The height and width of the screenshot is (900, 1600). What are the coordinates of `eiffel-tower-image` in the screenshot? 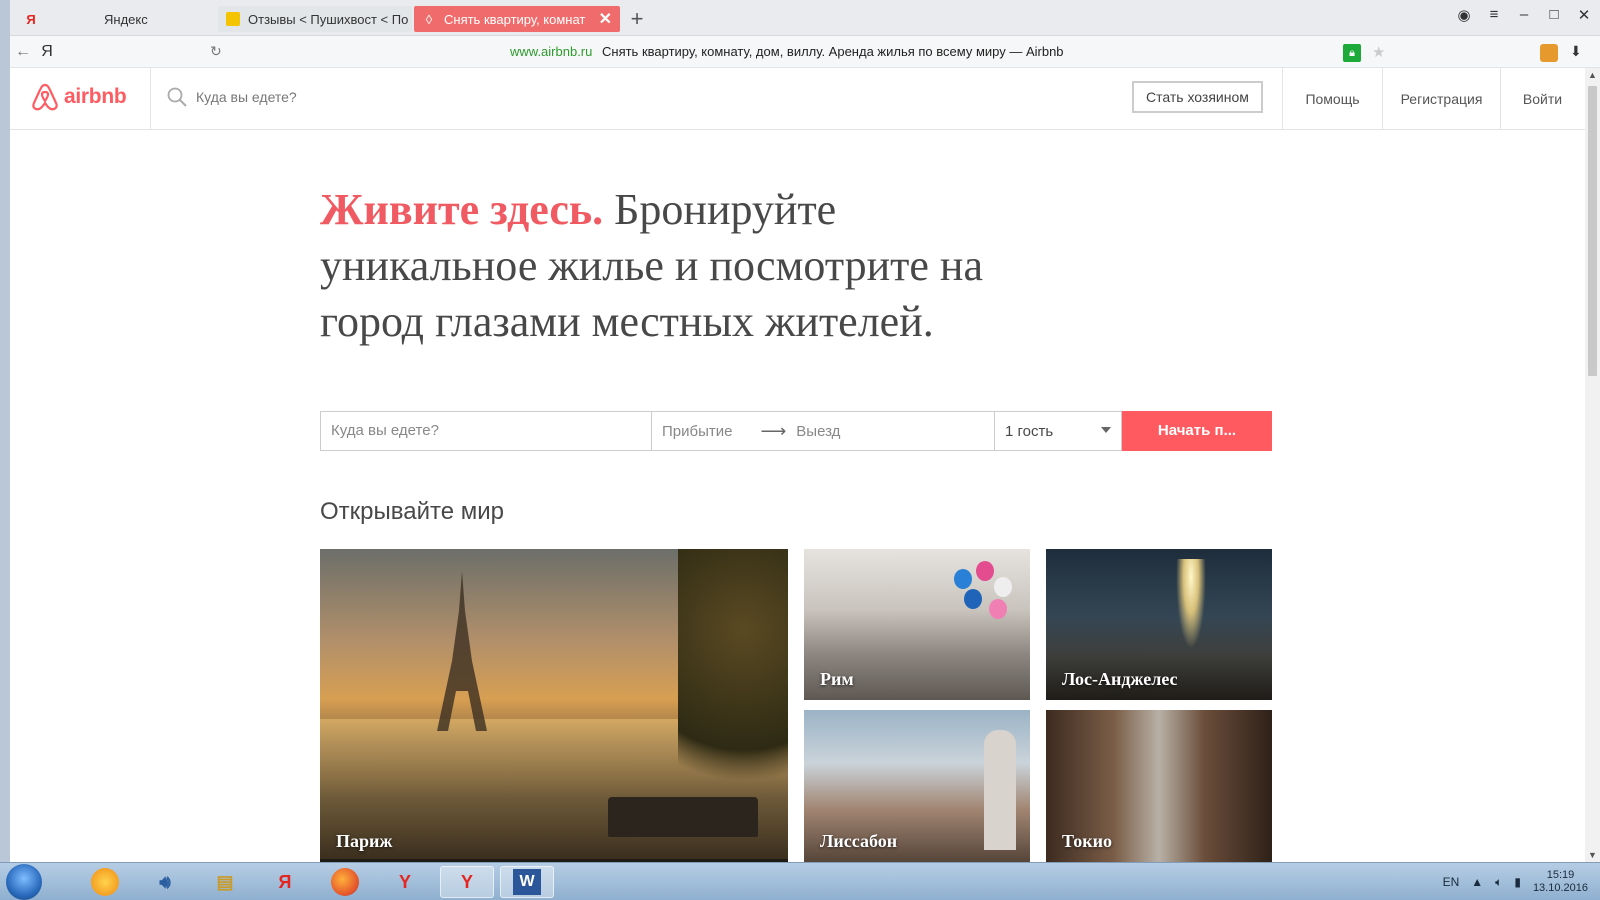 It's located at (462, 651).